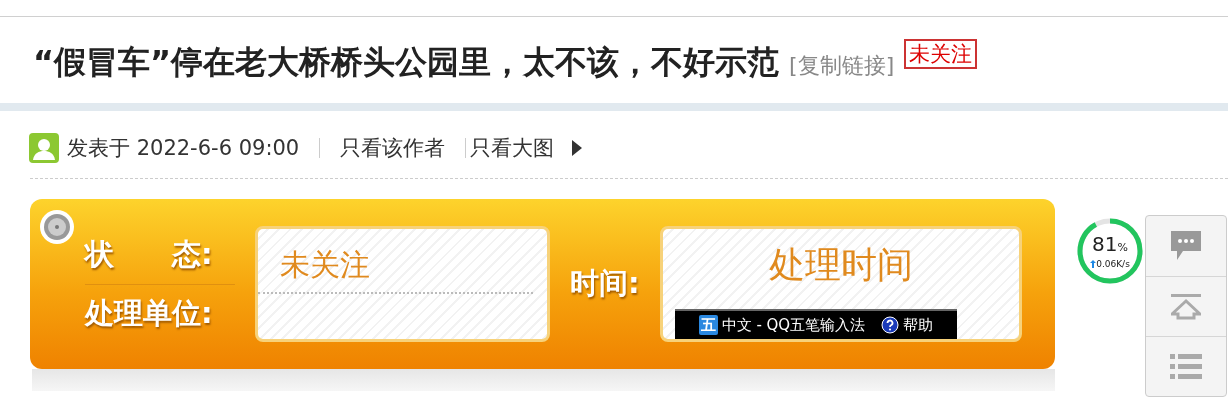 The width and height of the screenshot is (1228, 404). I want to click on list-icon, so click(1186, 366).